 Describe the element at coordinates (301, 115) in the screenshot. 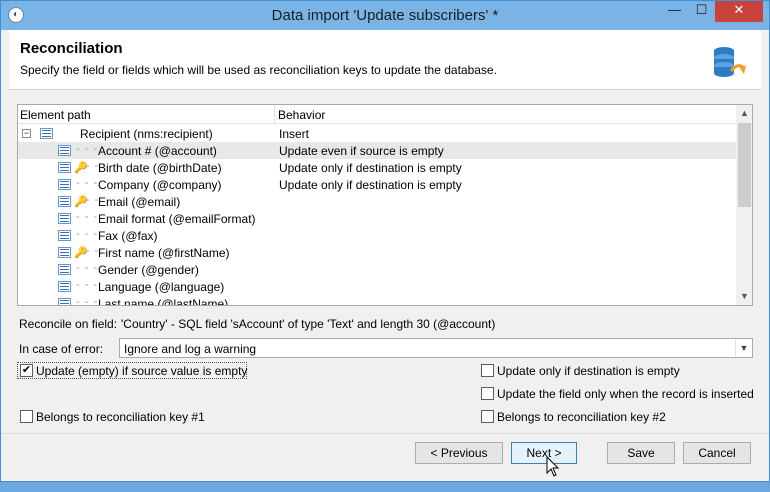

I see `column-header-behavior: Behavior` at that location.